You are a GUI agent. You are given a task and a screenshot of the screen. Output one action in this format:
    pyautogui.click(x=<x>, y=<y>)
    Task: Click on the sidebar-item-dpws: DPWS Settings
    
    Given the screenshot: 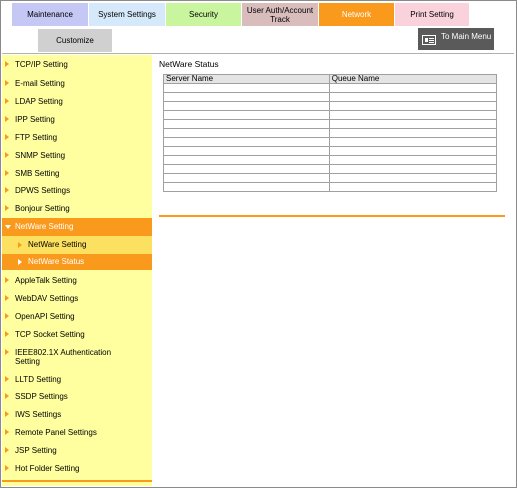 What is the action you would take?
    pyautogui.click(x=77, y=190)
    